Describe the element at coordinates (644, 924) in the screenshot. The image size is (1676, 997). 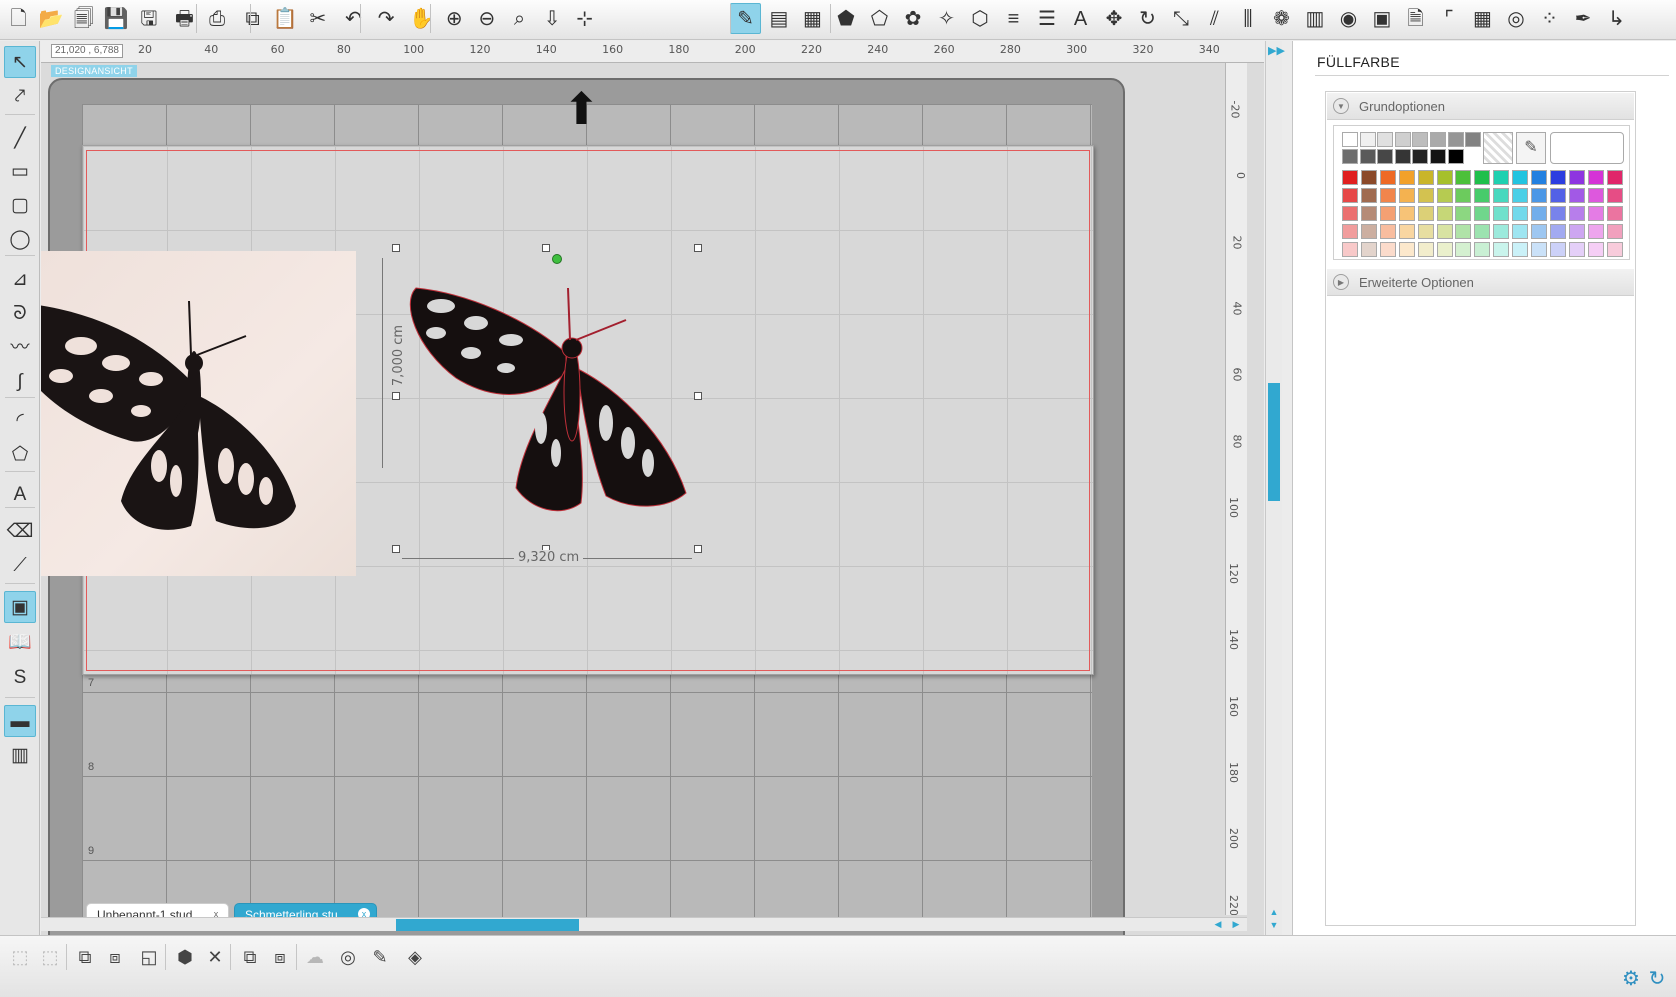
I see `horizontal-scrollbar: ◀ ▶` at that location.